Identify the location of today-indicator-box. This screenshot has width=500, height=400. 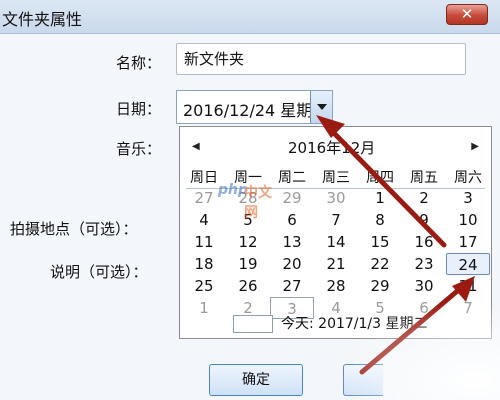
(253, 324).